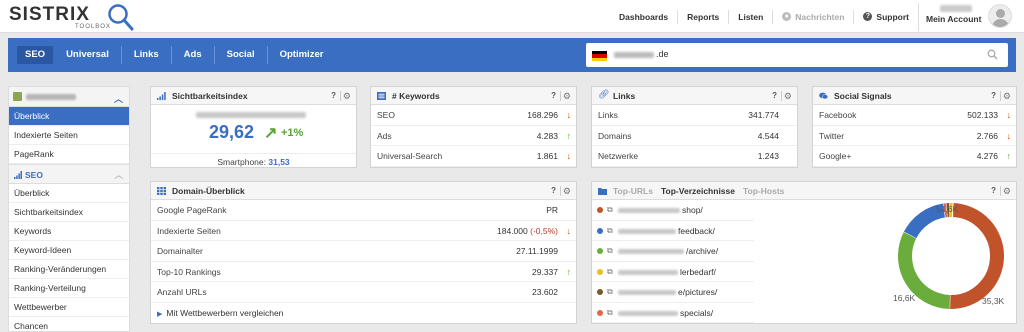 The width and height of the screenshot is (1024, 332). Describe the element at coordinates (751, 16) in the screenshot. I see `top-nav-item: Listen` at that location.